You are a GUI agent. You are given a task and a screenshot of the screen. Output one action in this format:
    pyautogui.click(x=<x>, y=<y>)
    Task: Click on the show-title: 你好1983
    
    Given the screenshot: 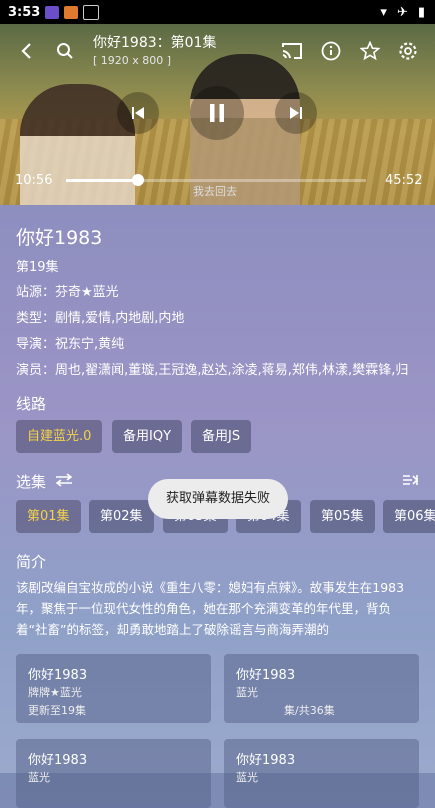 What is the action you would take?
    pyautogui.click(x=59, y=238)
    